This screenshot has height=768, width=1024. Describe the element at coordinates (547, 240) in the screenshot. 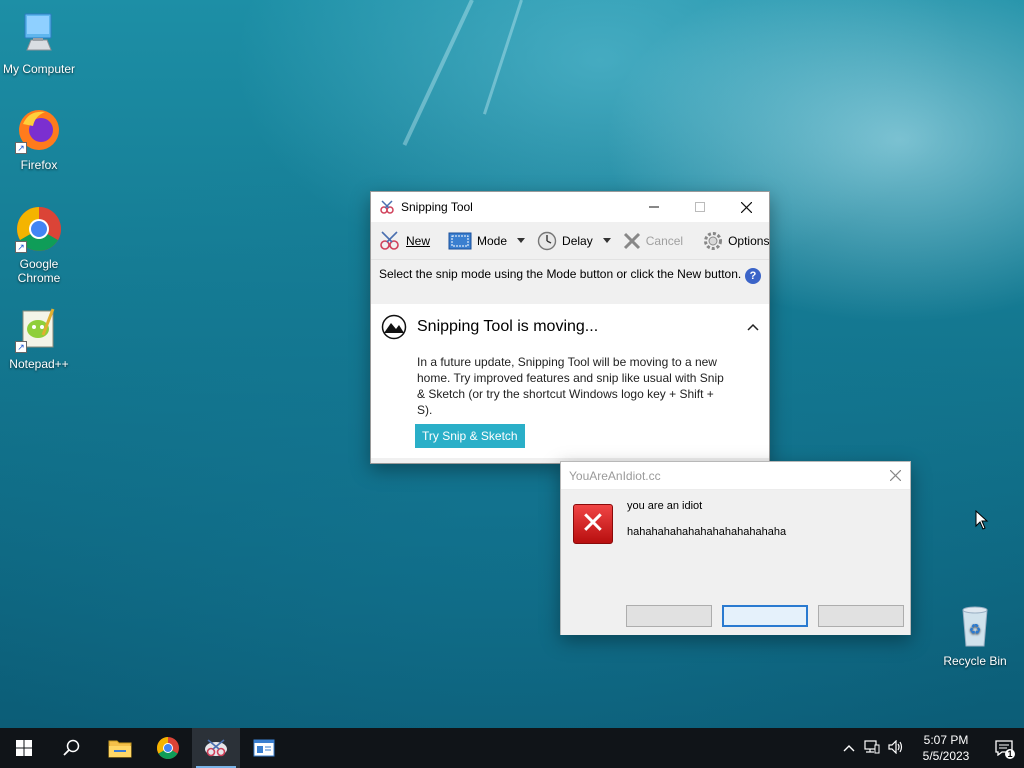

I see `clock-icon` at that location.